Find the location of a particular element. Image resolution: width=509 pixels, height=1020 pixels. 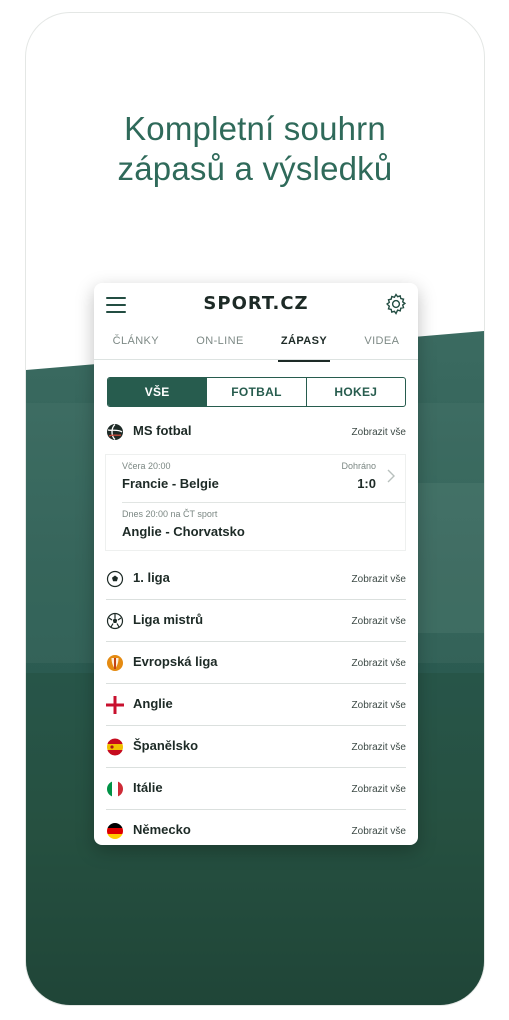

champions-ball-icon is located at coordinates (115, 621).